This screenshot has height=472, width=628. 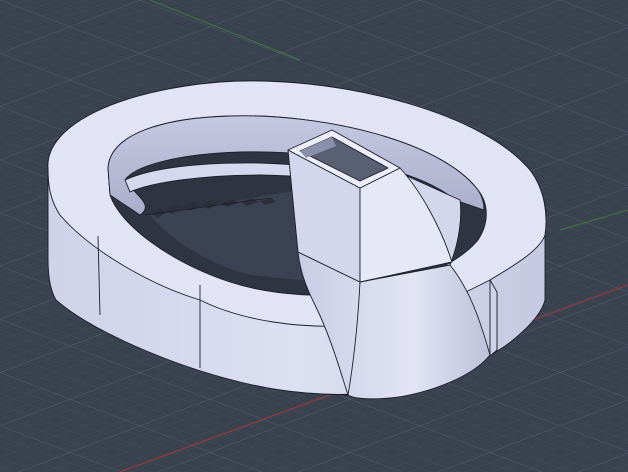 I want to click on cut-notch-face, so click(x=493, y=318).